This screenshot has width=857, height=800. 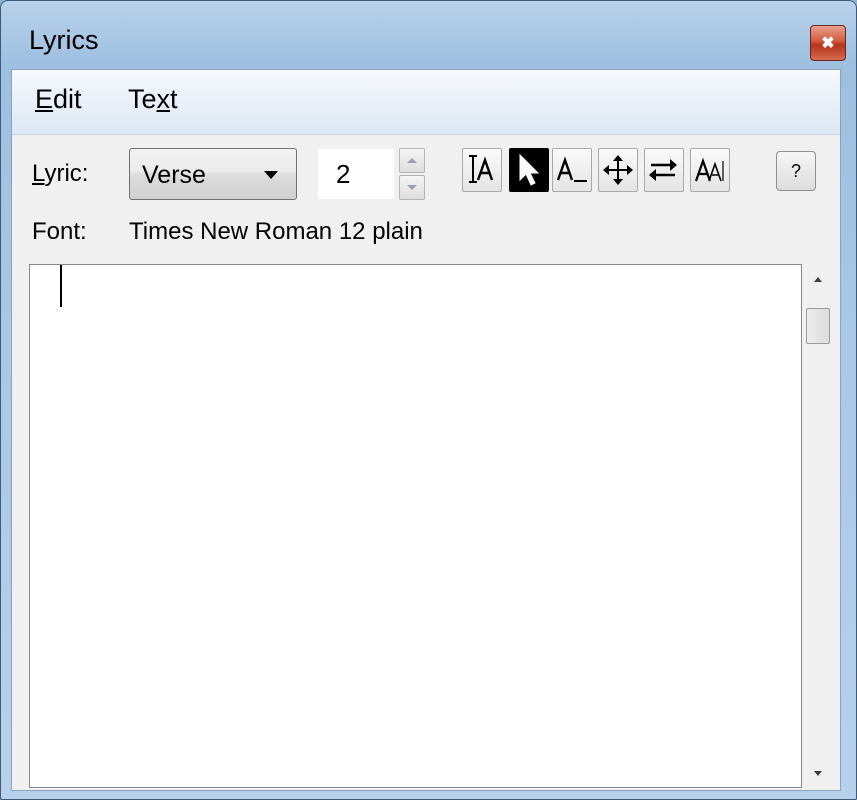 I want to click on arrow-down-icon, so click(x=412, y=187).